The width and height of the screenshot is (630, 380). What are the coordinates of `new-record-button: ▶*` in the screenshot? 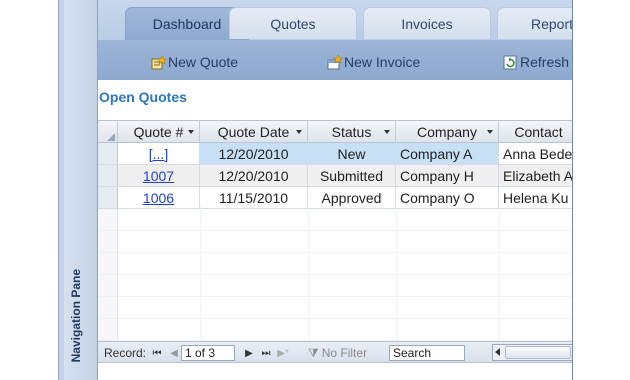 It's located at (283, 353).